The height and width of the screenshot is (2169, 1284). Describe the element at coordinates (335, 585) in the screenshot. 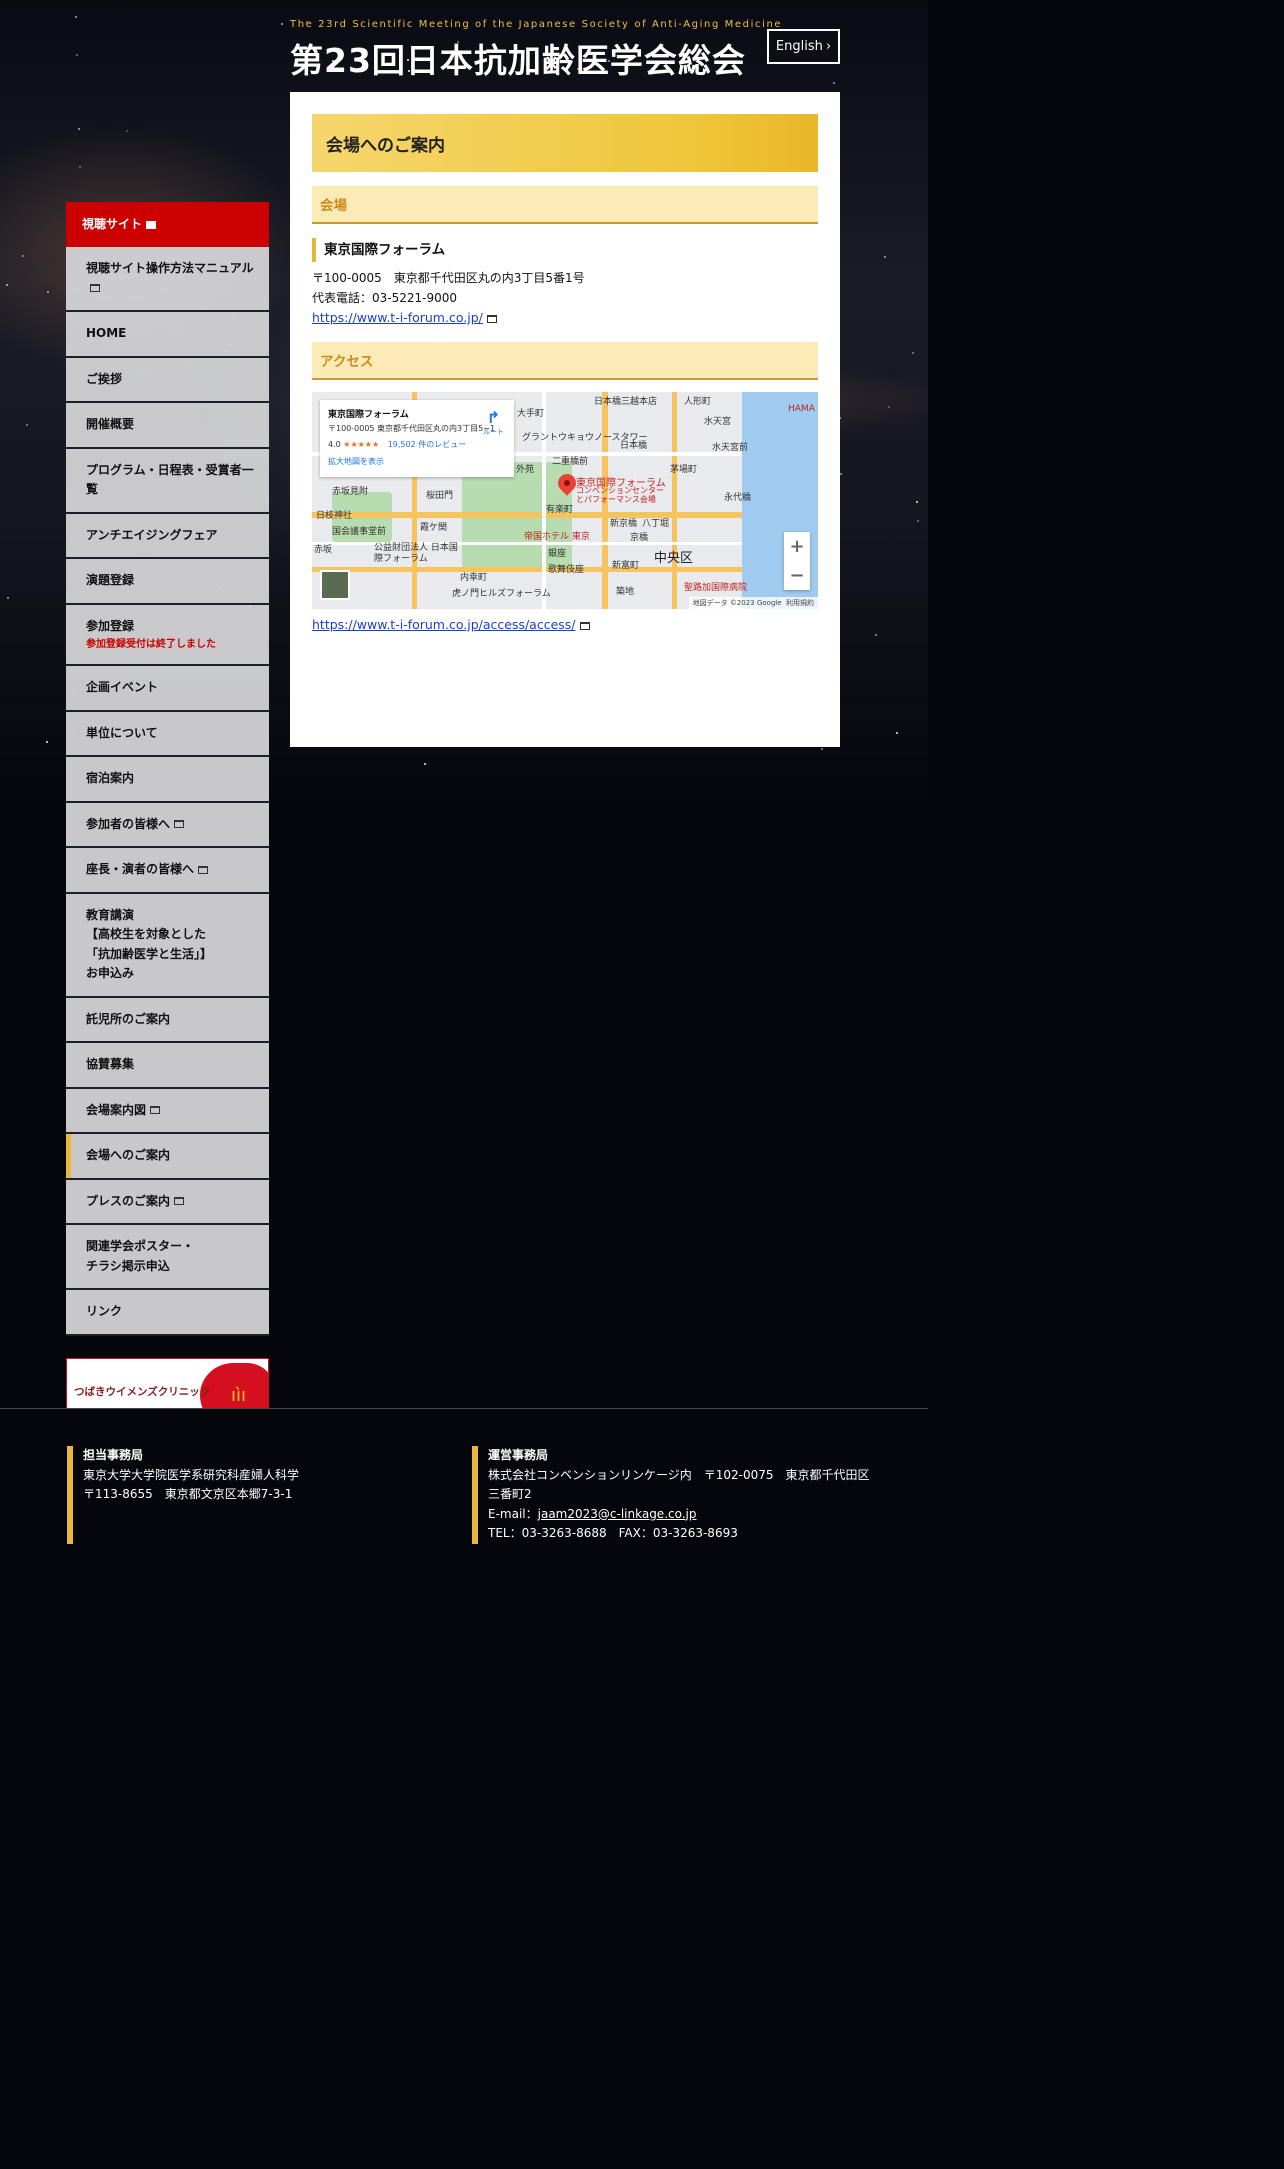

I see `satellite-toggle` at that location.